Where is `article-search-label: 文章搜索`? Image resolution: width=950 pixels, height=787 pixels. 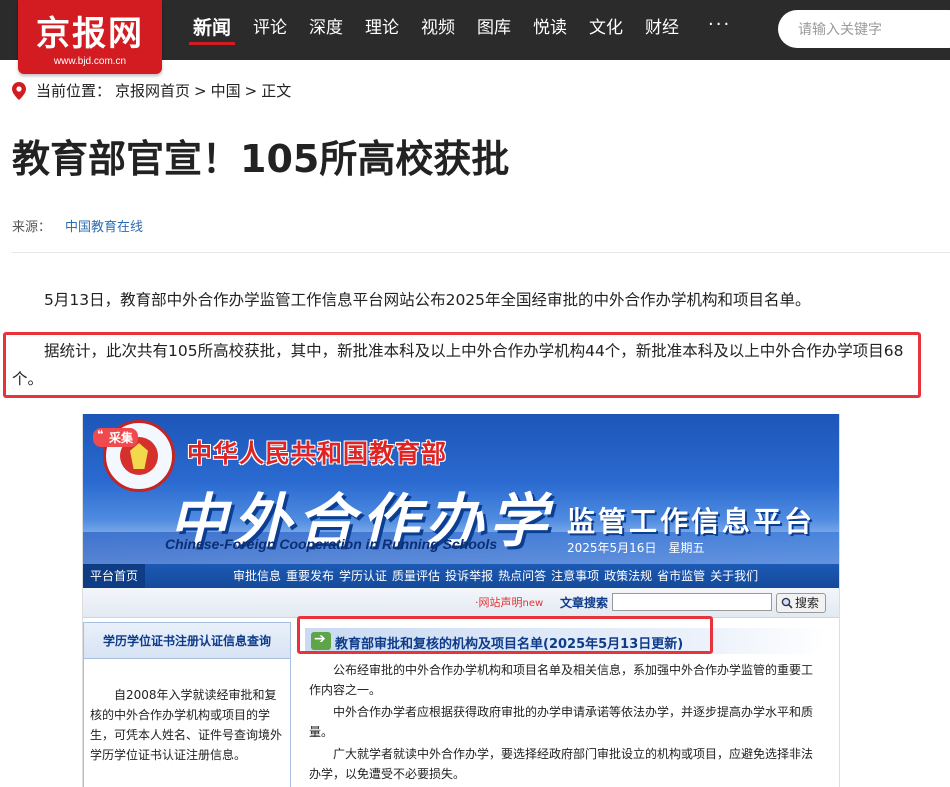
article-search-label: 文章搜索 is located at coordinates (584, 603).